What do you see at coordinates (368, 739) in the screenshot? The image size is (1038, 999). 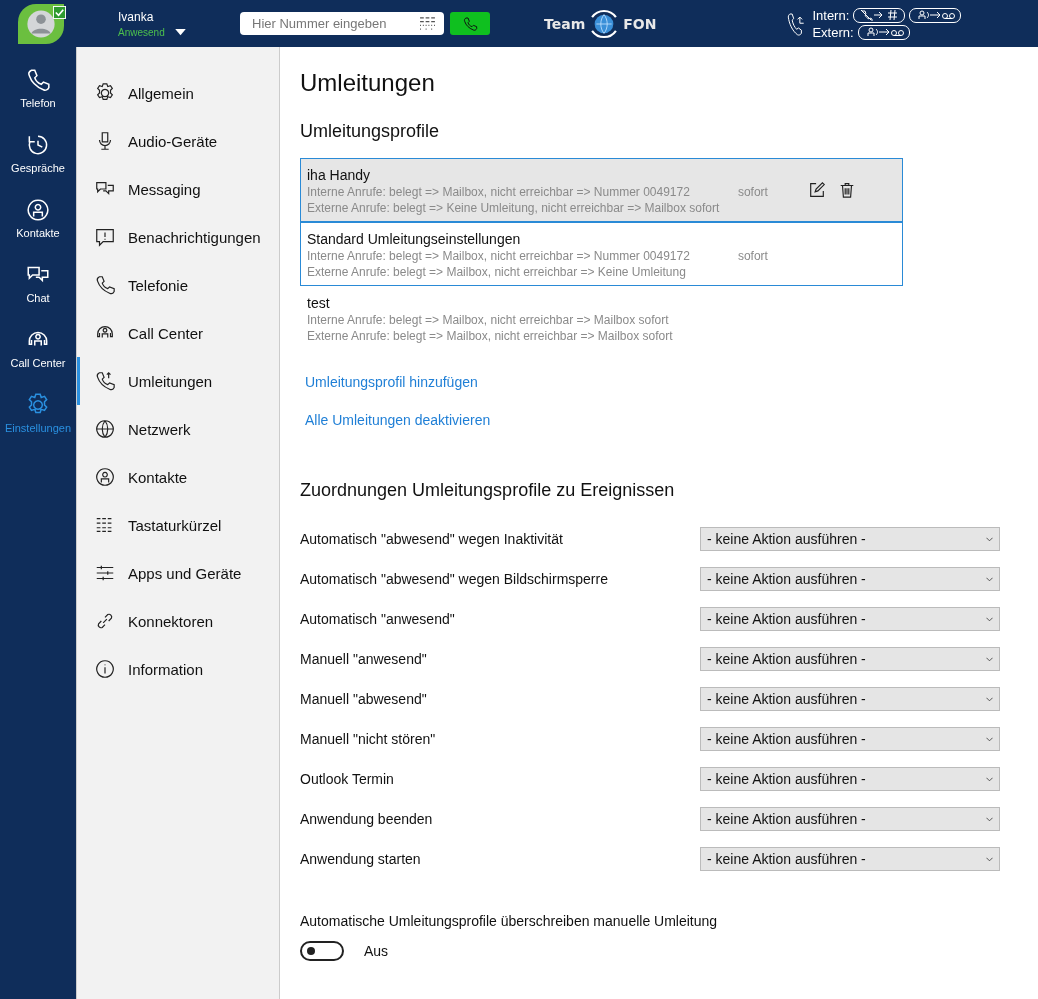 I see `event-label: Manuell "nicht stören"` at bounding box center [368, 739].